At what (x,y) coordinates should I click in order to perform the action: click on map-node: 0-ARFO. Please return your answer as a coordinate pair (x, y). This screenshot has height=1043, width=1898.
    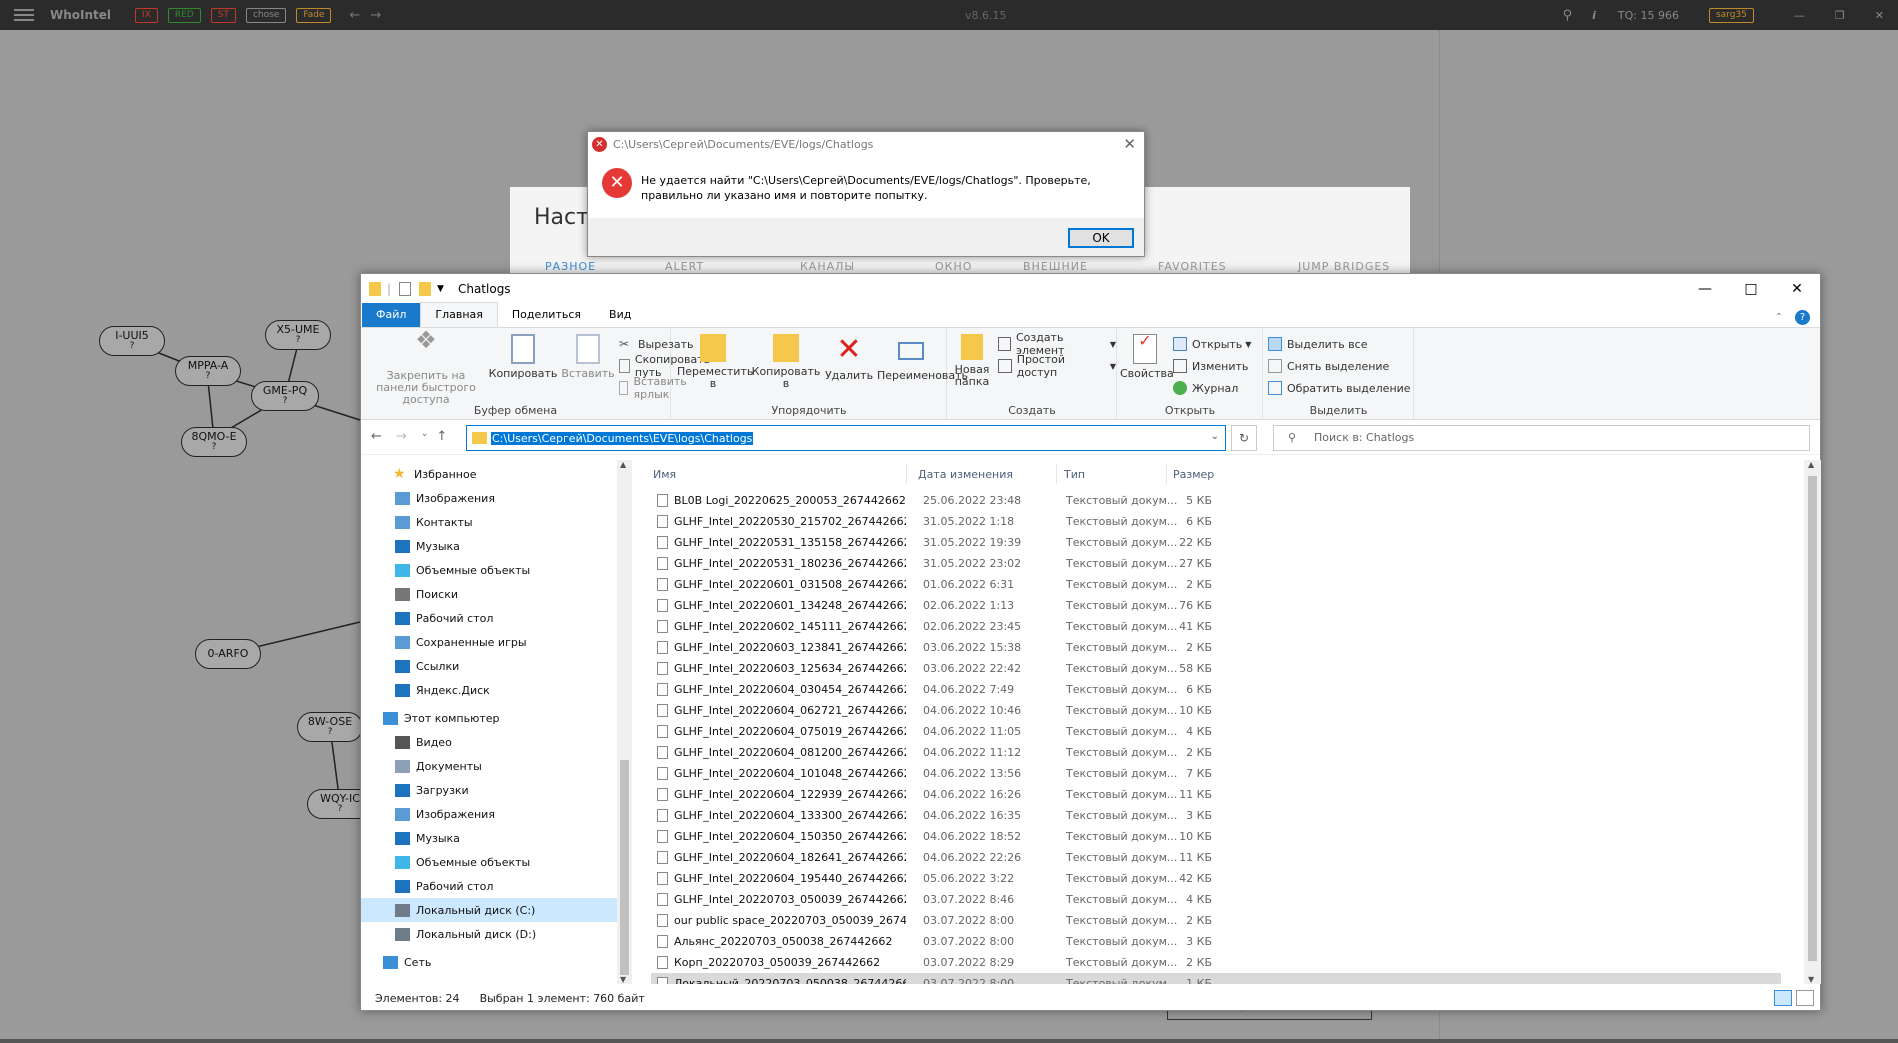
    Looking at the image, I should click on (228, 654).